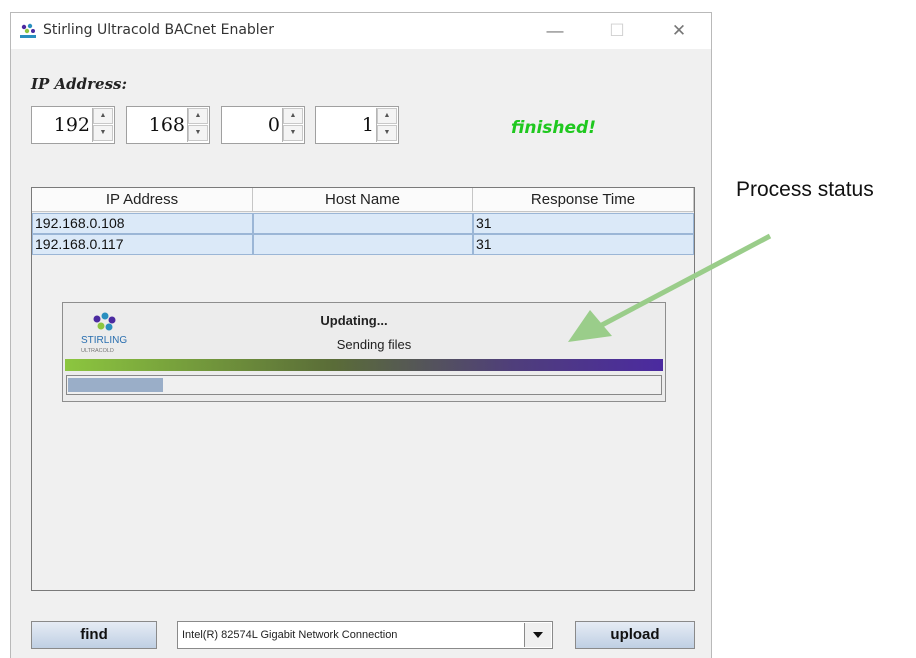  What do you see at coordinates (670, 287) in the screenshot?
I see `annotation-arrow-icon` at bounding box center [670, 287].